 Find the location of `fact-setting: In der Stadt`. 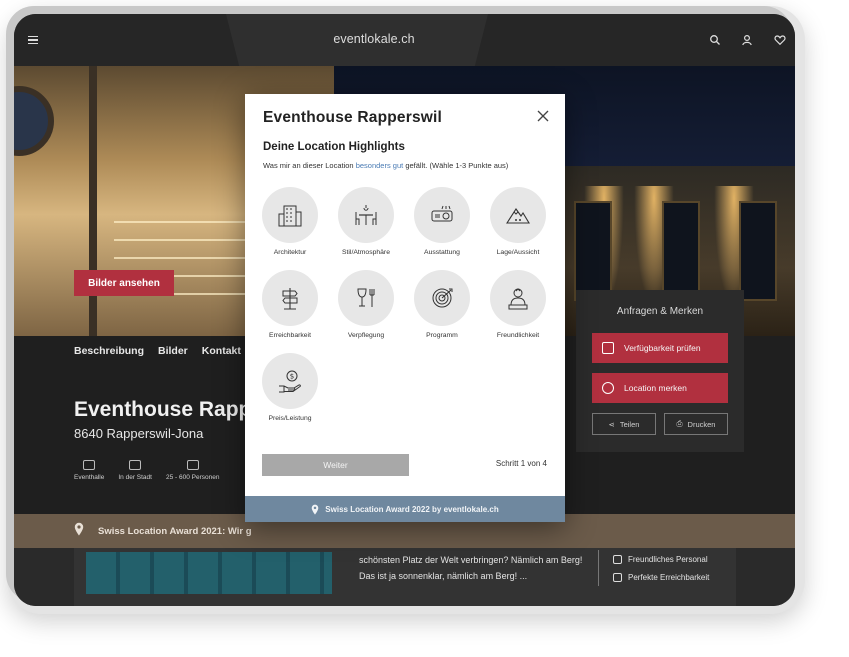

fact-setting: In der Stadt is located at coordinates (135, 470).